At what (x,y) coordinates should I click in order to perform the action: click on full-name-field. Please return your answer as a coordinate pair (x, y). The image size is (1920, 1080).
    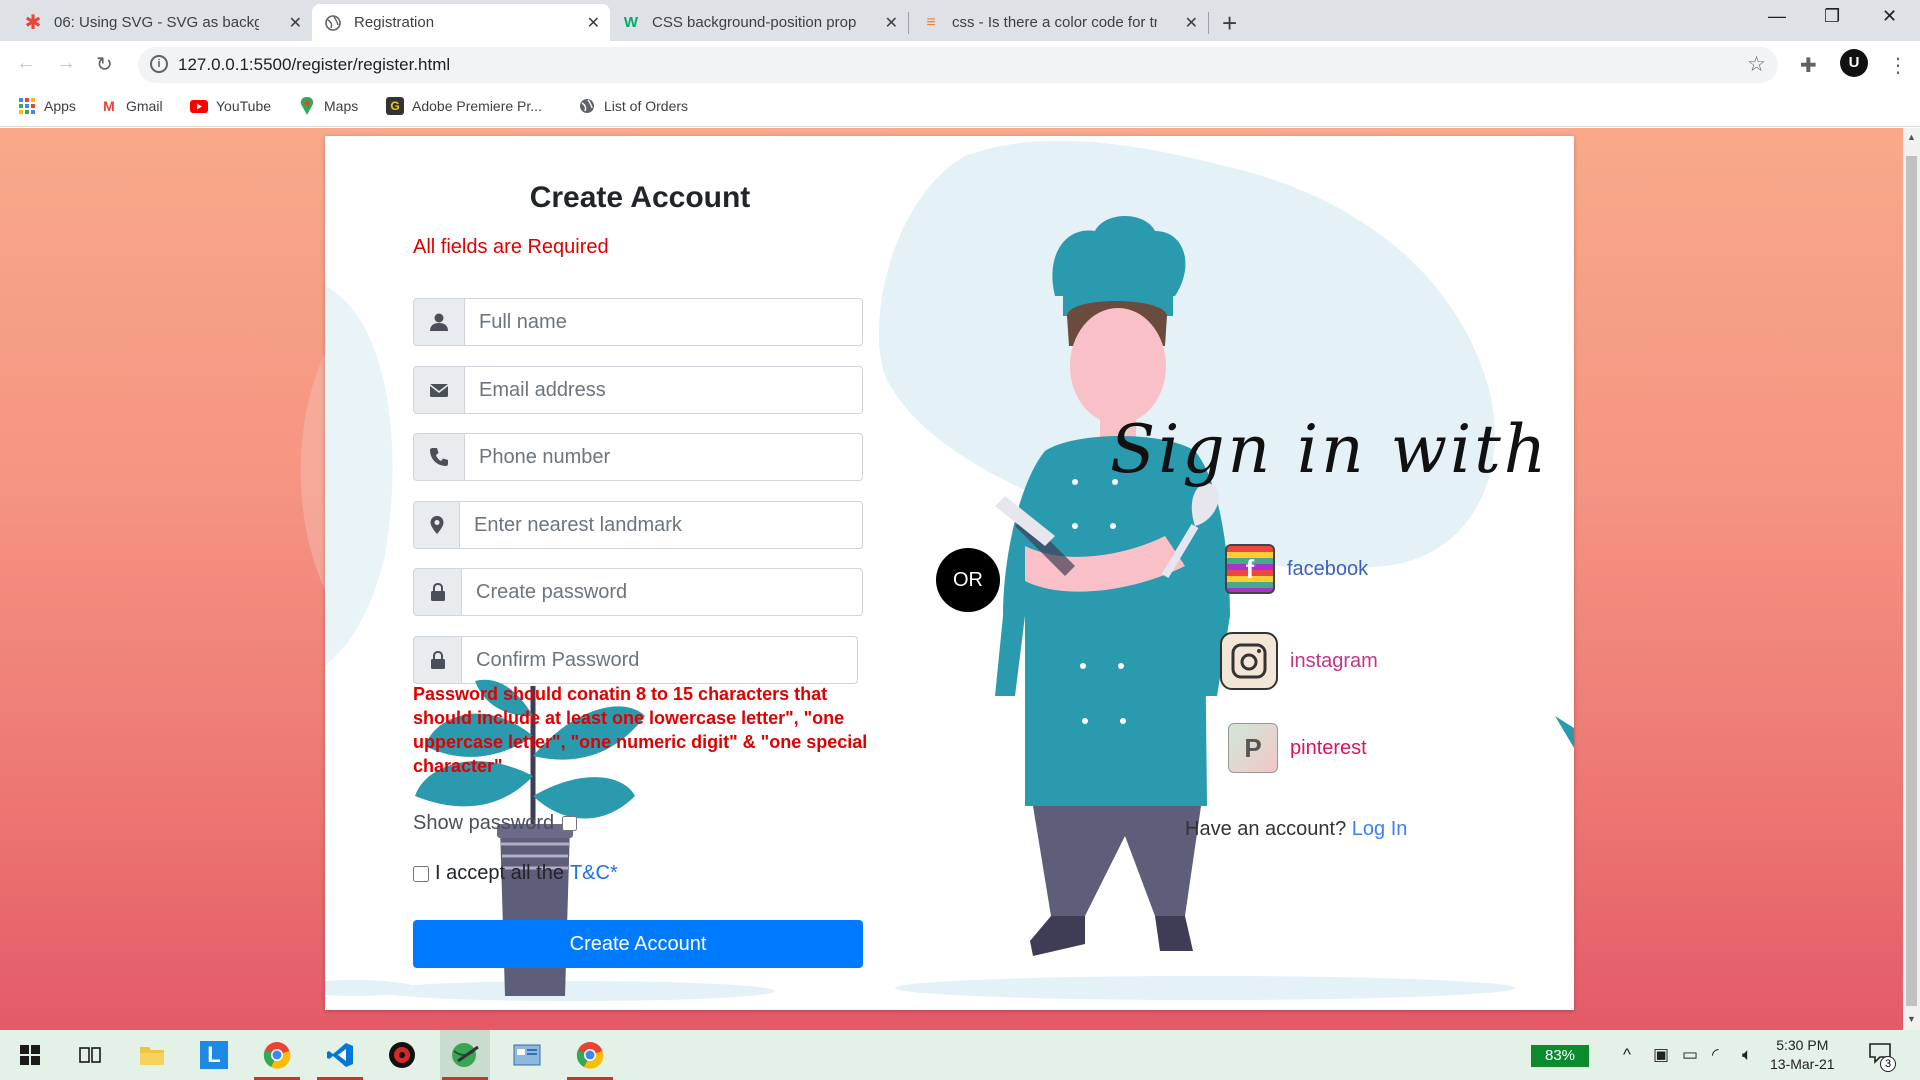
    Looking at the image, I should click on (638, 322).